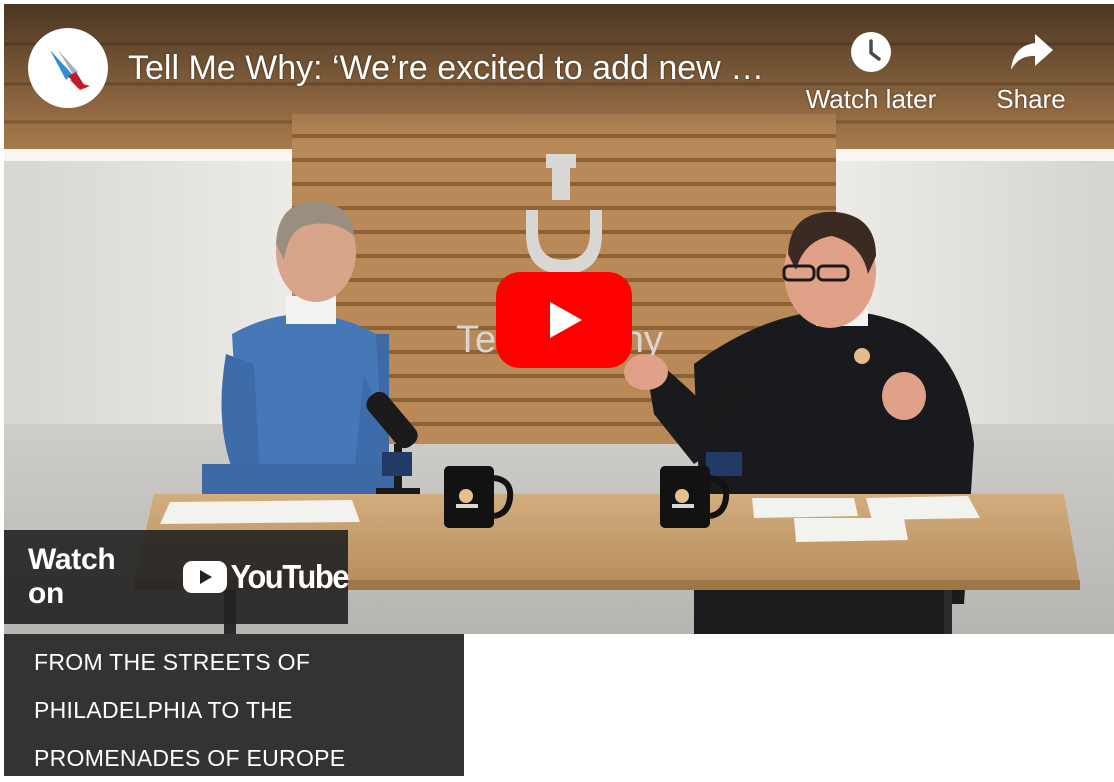  What do you see at coordinates (163, 710) in the screenshot?
I see `caption-line: PHILADELPHIA TO THE` at bounding box center [163, 710].